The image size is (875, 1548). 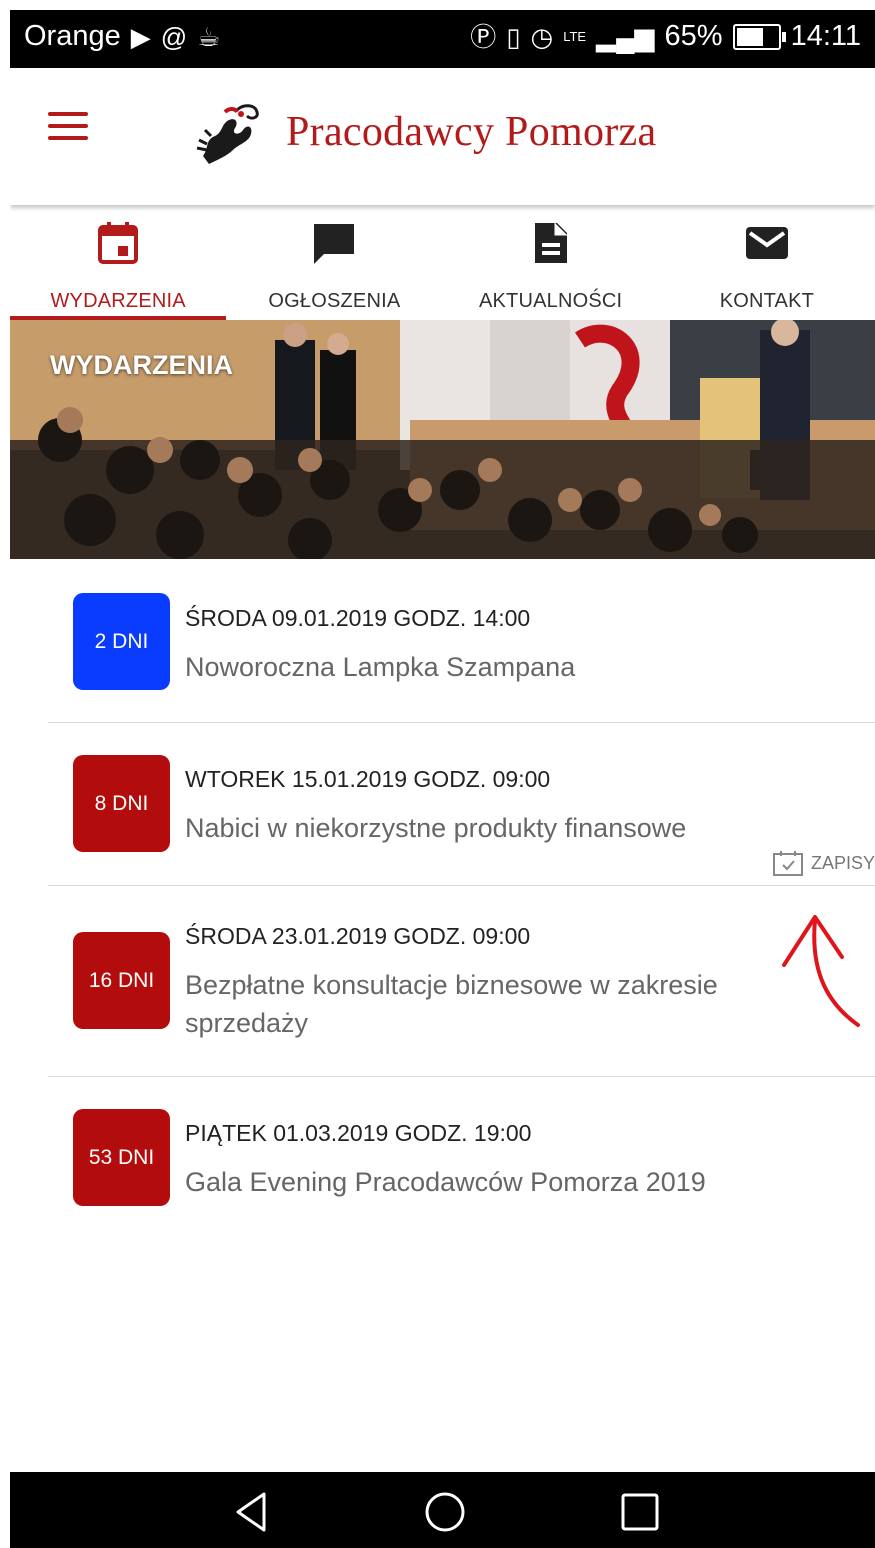 I want to click on system-nav-bar, so click(x=442, y=1510).